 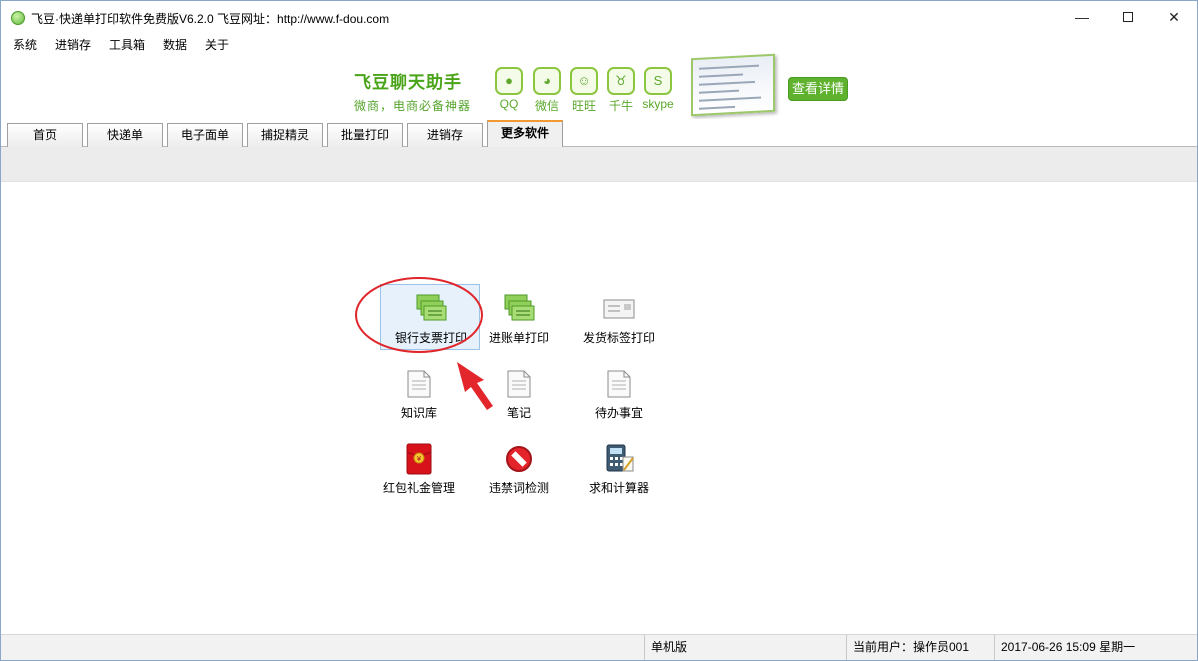 What do you see at coordinates (1082, 17) in the screenshot?
I see `minimize-button: —` at bounding box center [1082, 17].